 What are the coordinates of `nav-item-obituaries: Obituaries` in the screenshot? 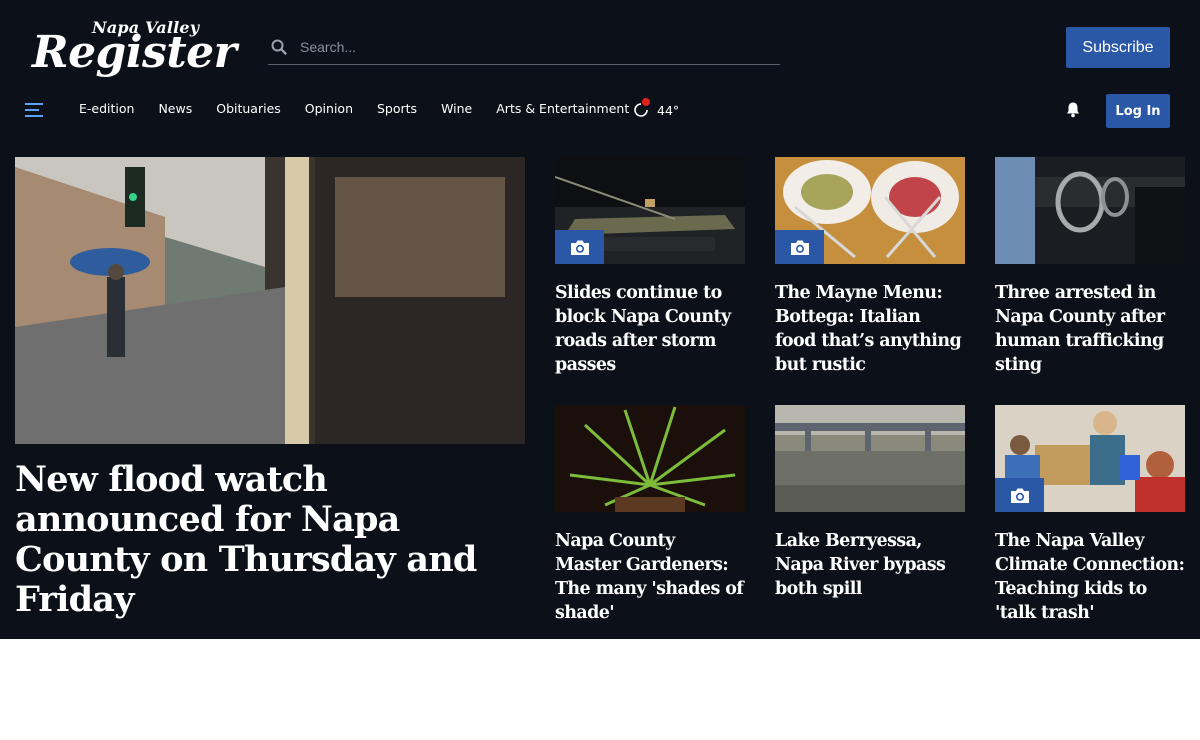 It's located at (248, 110).